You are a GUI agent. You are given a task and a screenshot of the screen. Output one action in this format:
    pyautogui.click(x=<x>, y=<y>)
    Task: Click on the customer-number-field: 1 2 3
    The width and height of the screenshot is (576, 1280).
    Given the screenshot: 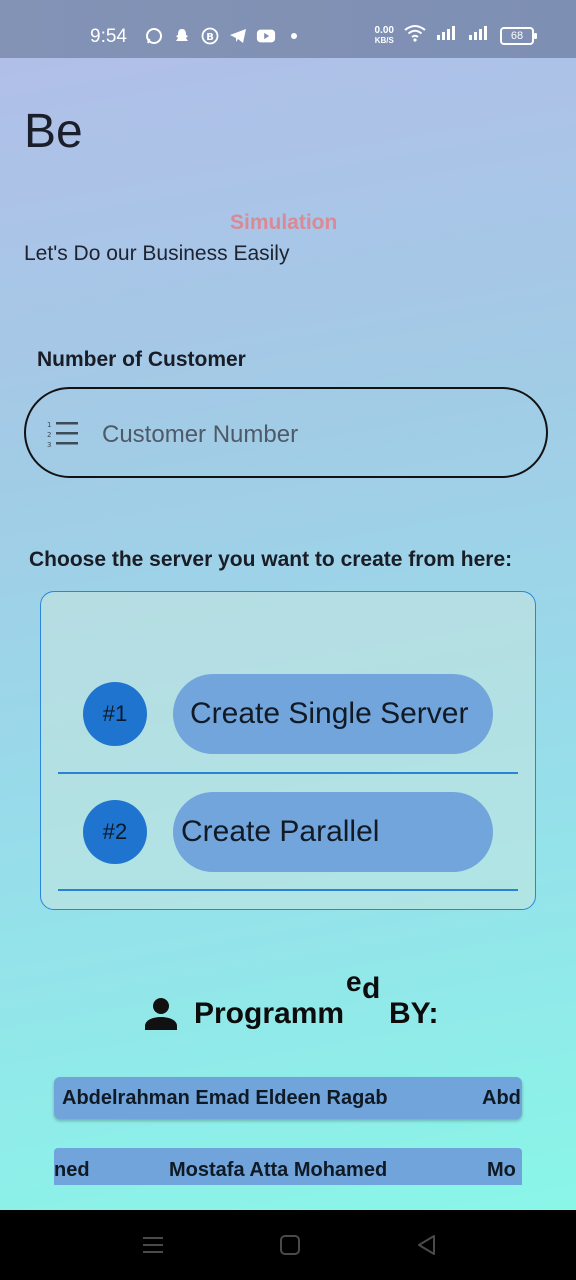 What is the action you would take?
    pyautogui.click(x=286, y=432)
    